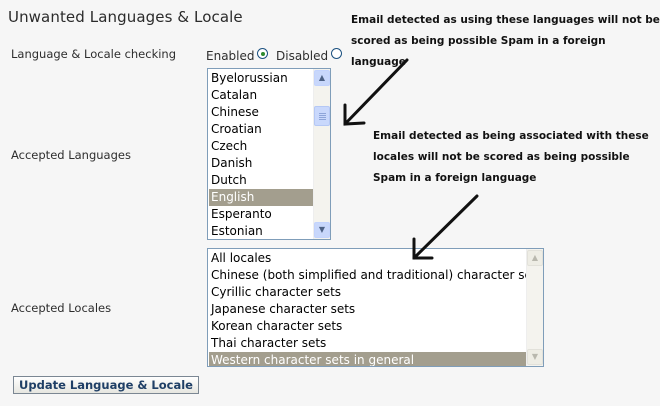 The image size is (660, 406). What do you see at coordinates (106, 385) in the screenshot?
I see `update-language-locale-button: Update Language & Locale` at bounding box center [106, 385].